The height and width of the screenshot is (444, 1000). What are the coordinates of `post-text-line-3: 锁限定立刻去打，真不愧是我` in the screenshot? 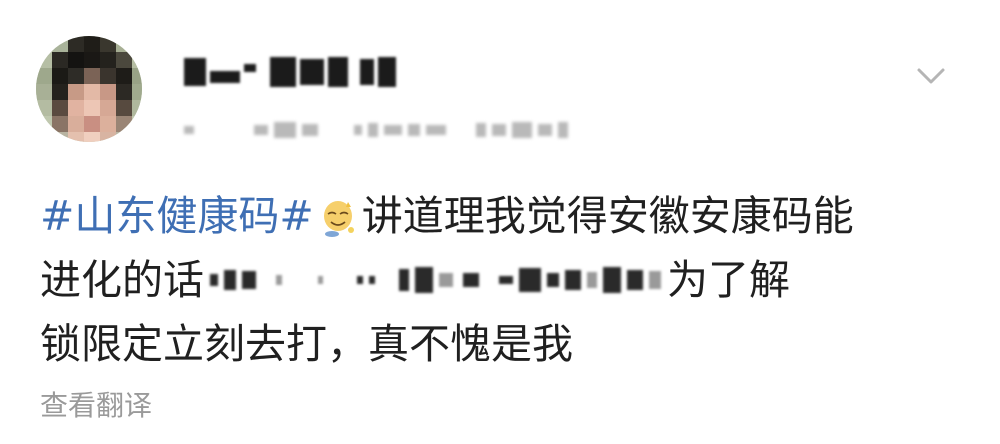 It's located at (306, 344).